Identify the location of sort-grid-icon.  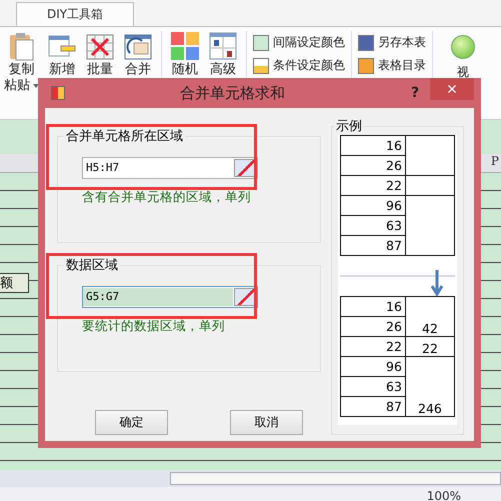
(223, 46).